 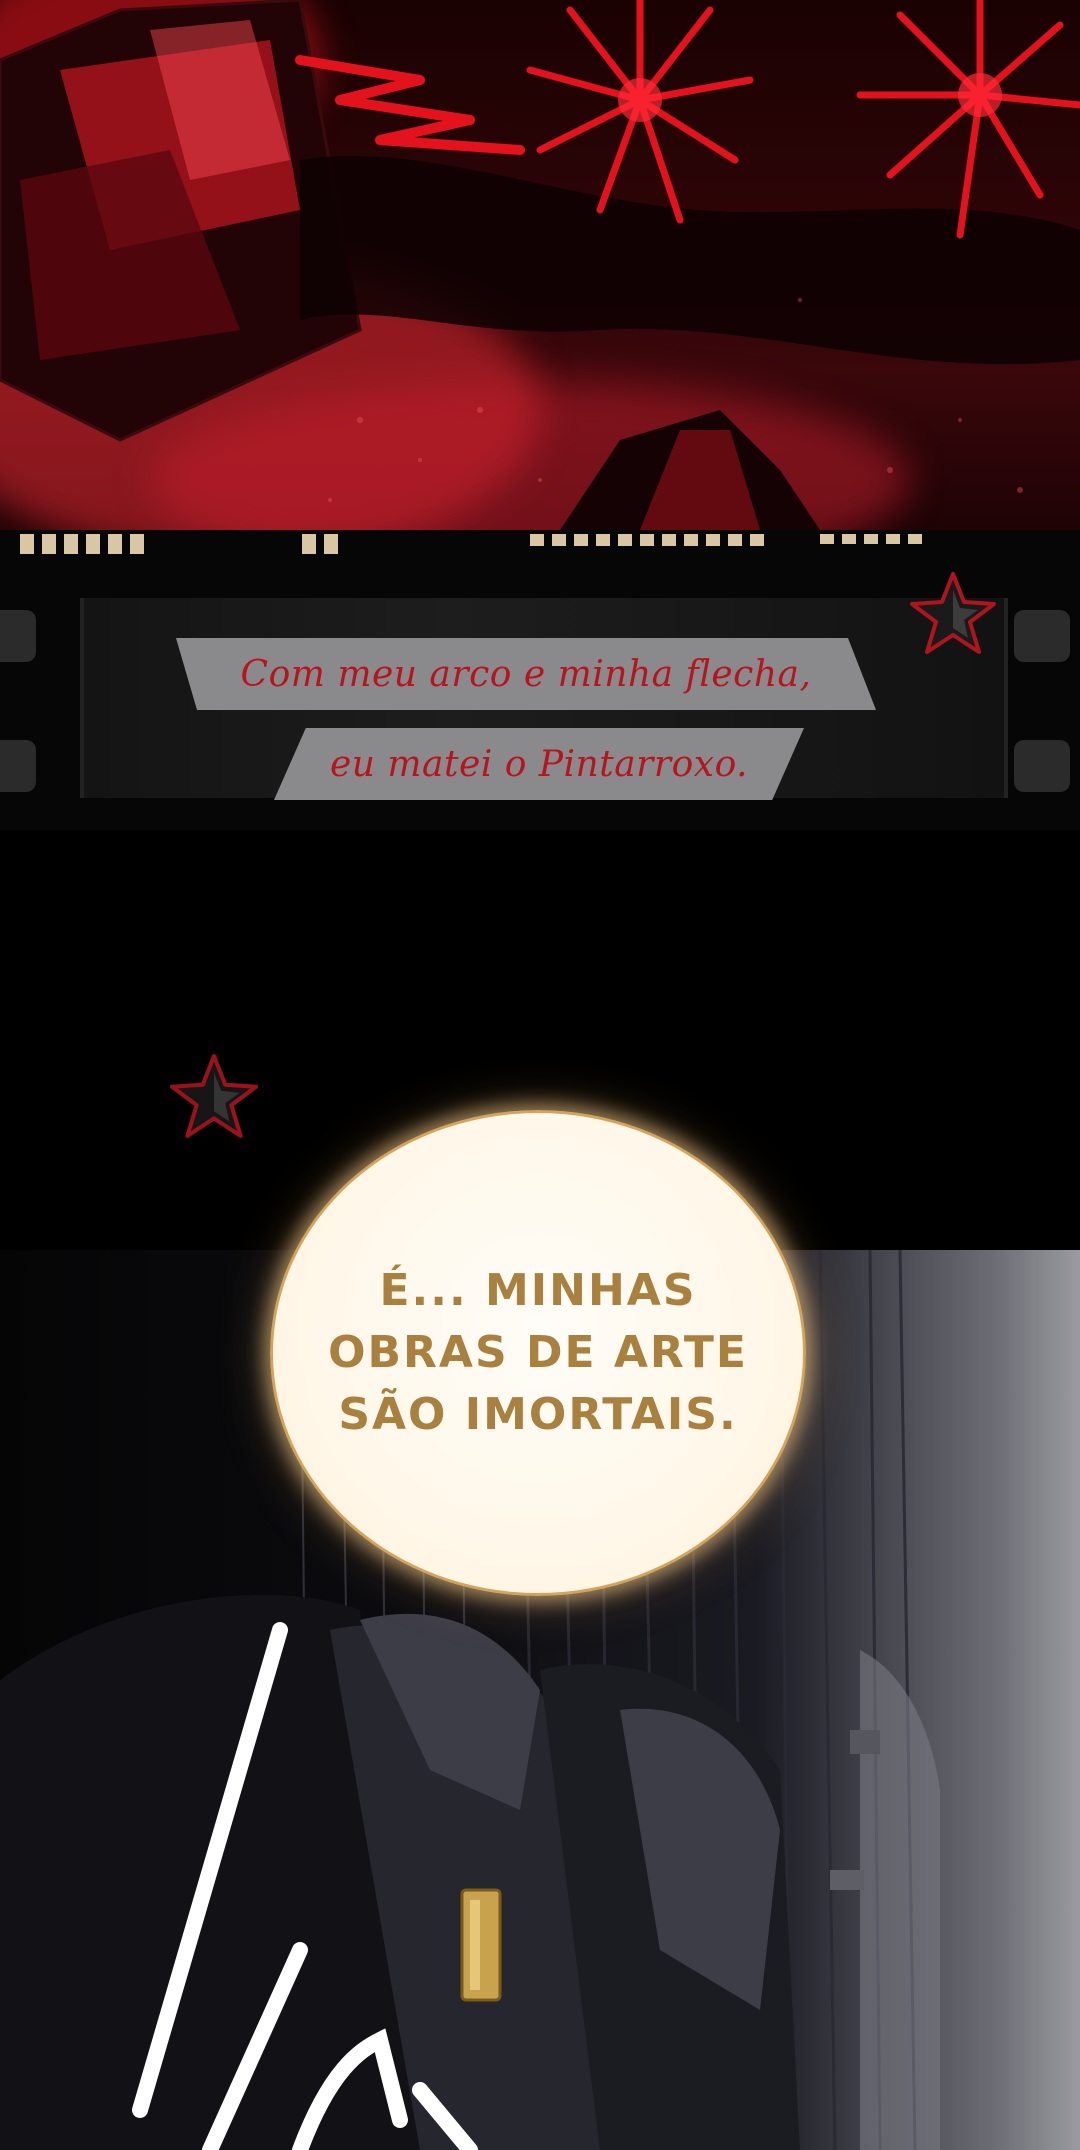 I want to click on caption-line-2: eu matei o Pintarroxo., so click(x=539, y=764).